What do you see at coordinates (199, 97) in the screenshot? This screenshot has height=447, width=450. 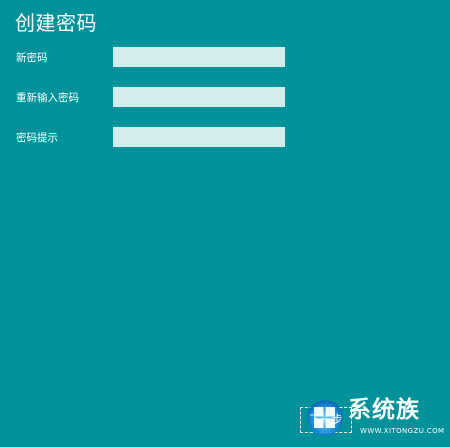 I see `confirm-password-input` at bounding box center [199, 97].